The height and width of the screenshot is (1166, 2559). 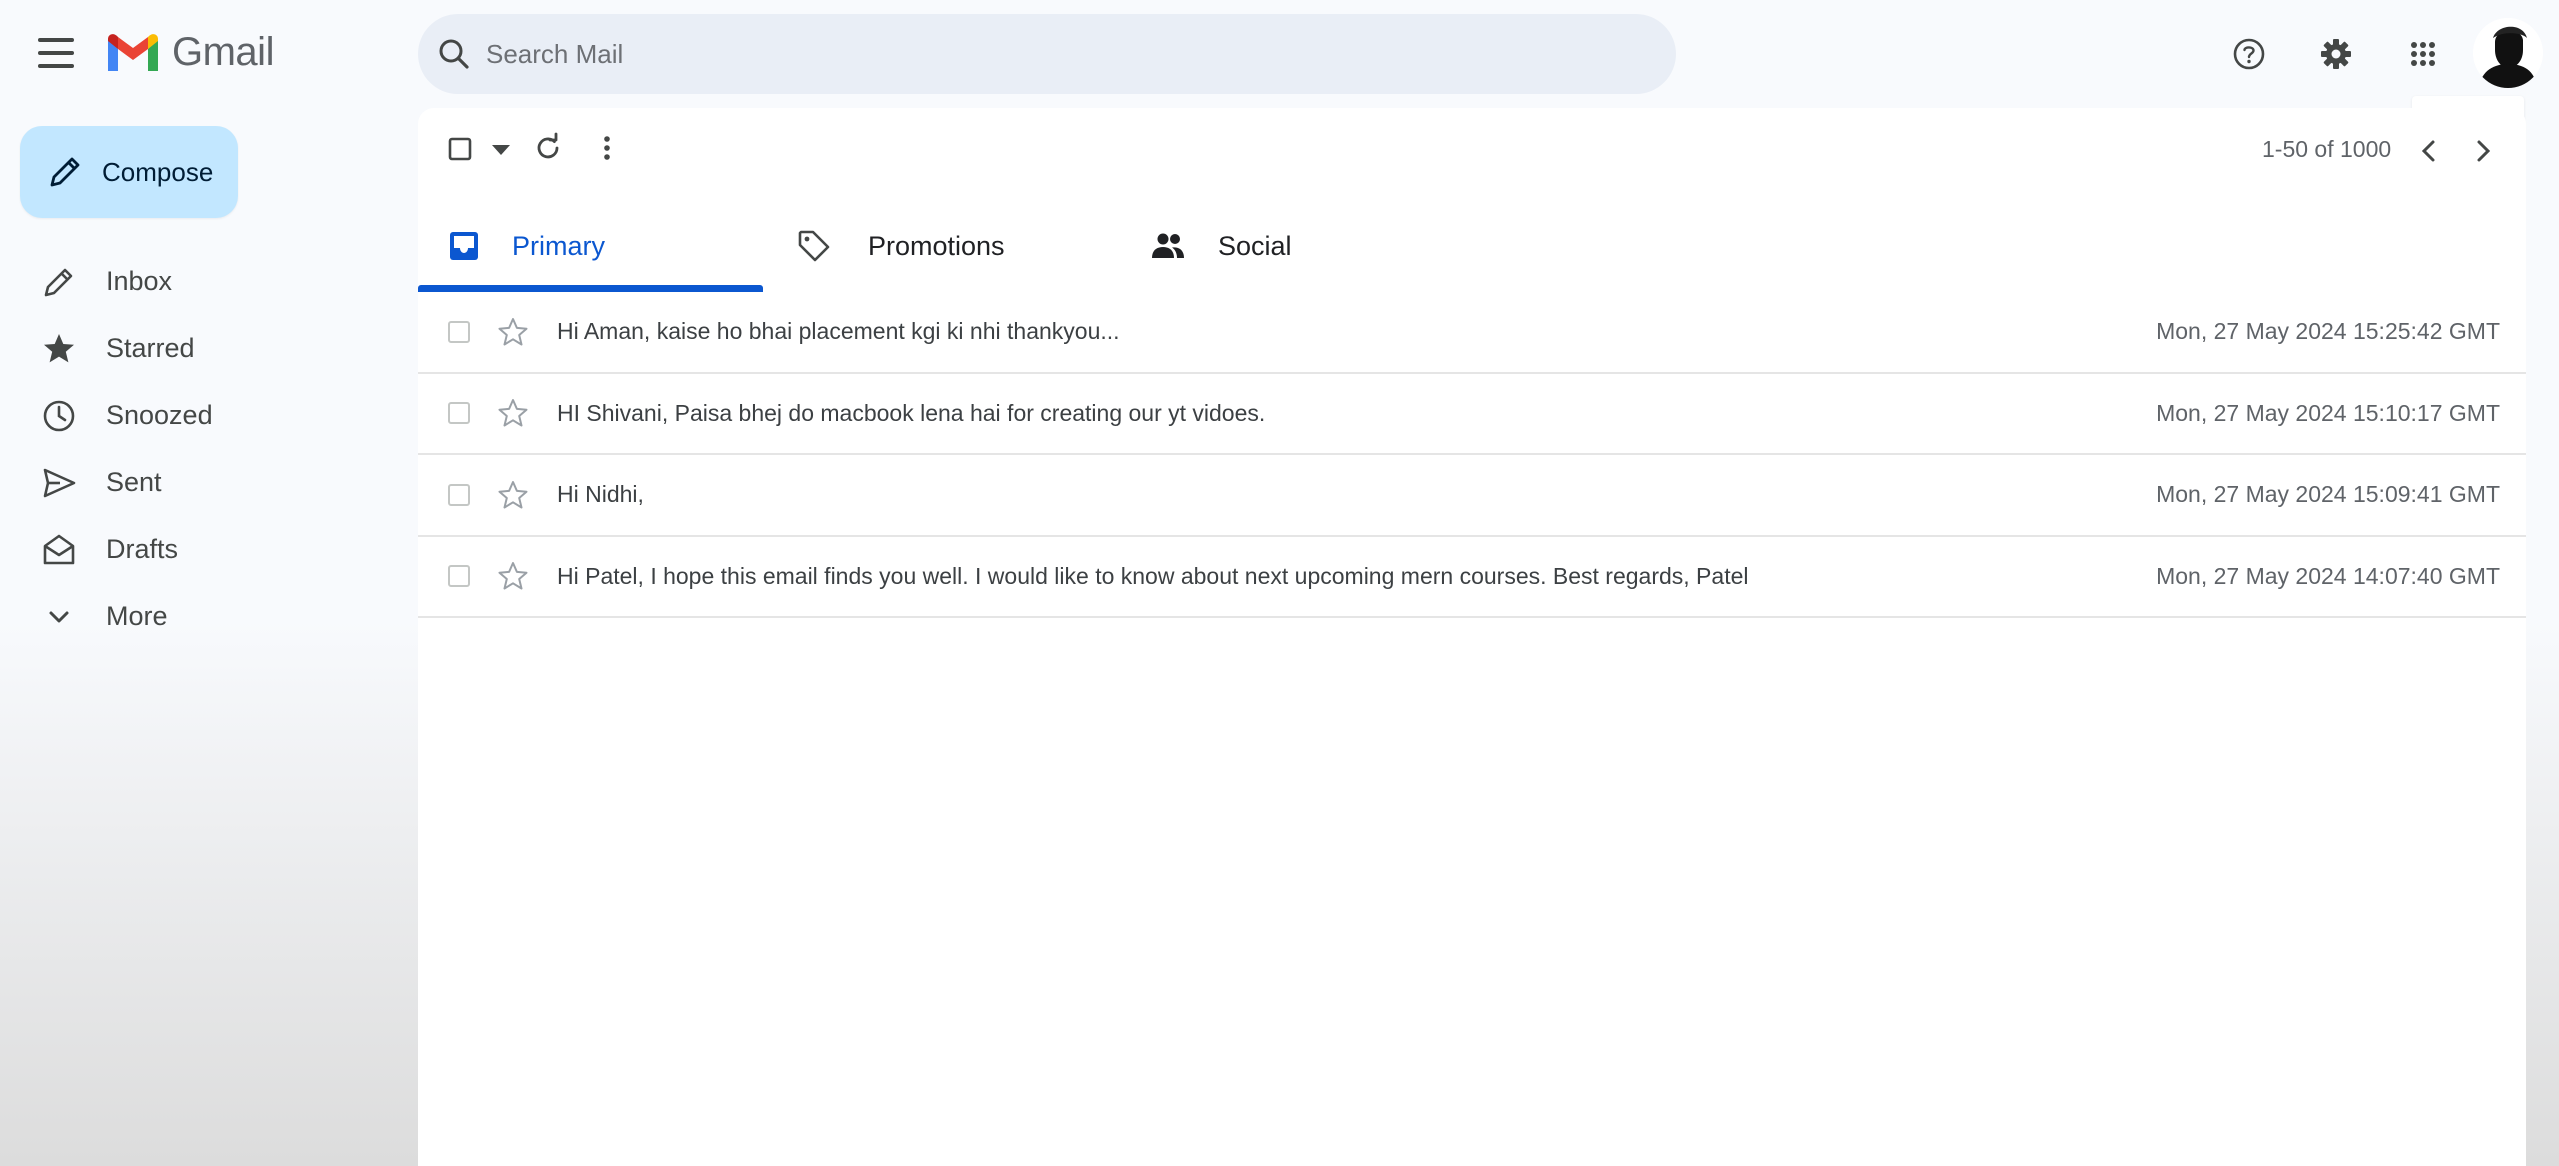 I want to click on sidebar-item-label: Sent, so click(x=134, y=482).